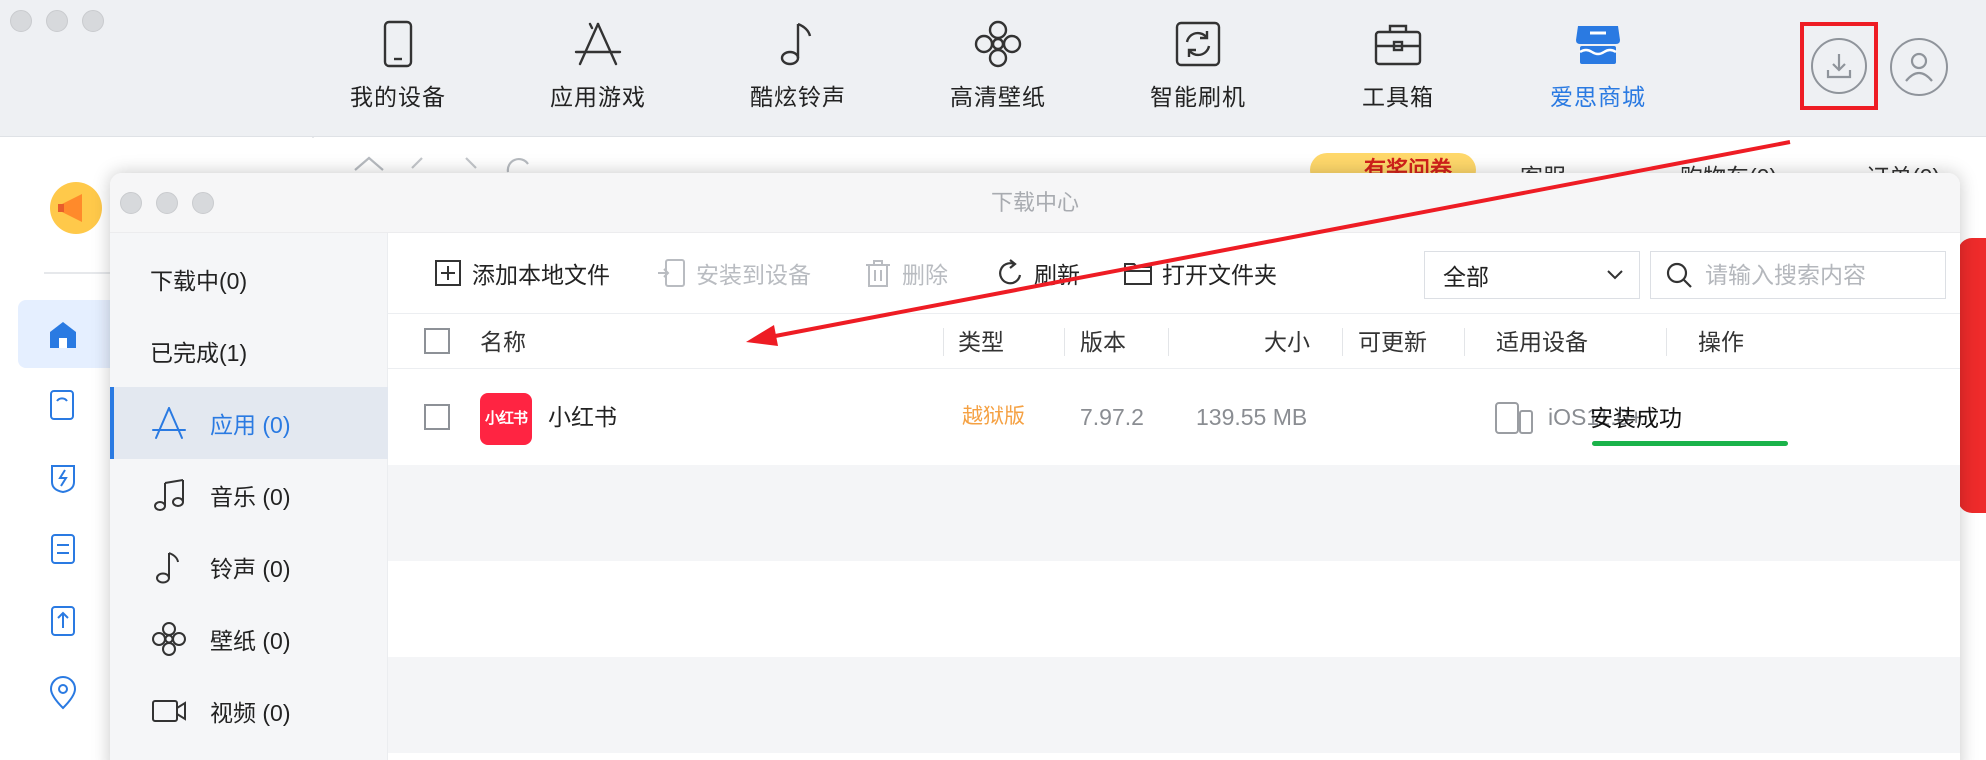 The width and height of the screenshot is (1986, 760). Describe the element at coordinates (905, 273) in the screenshot. I see `delete-button: 删除` at that location.